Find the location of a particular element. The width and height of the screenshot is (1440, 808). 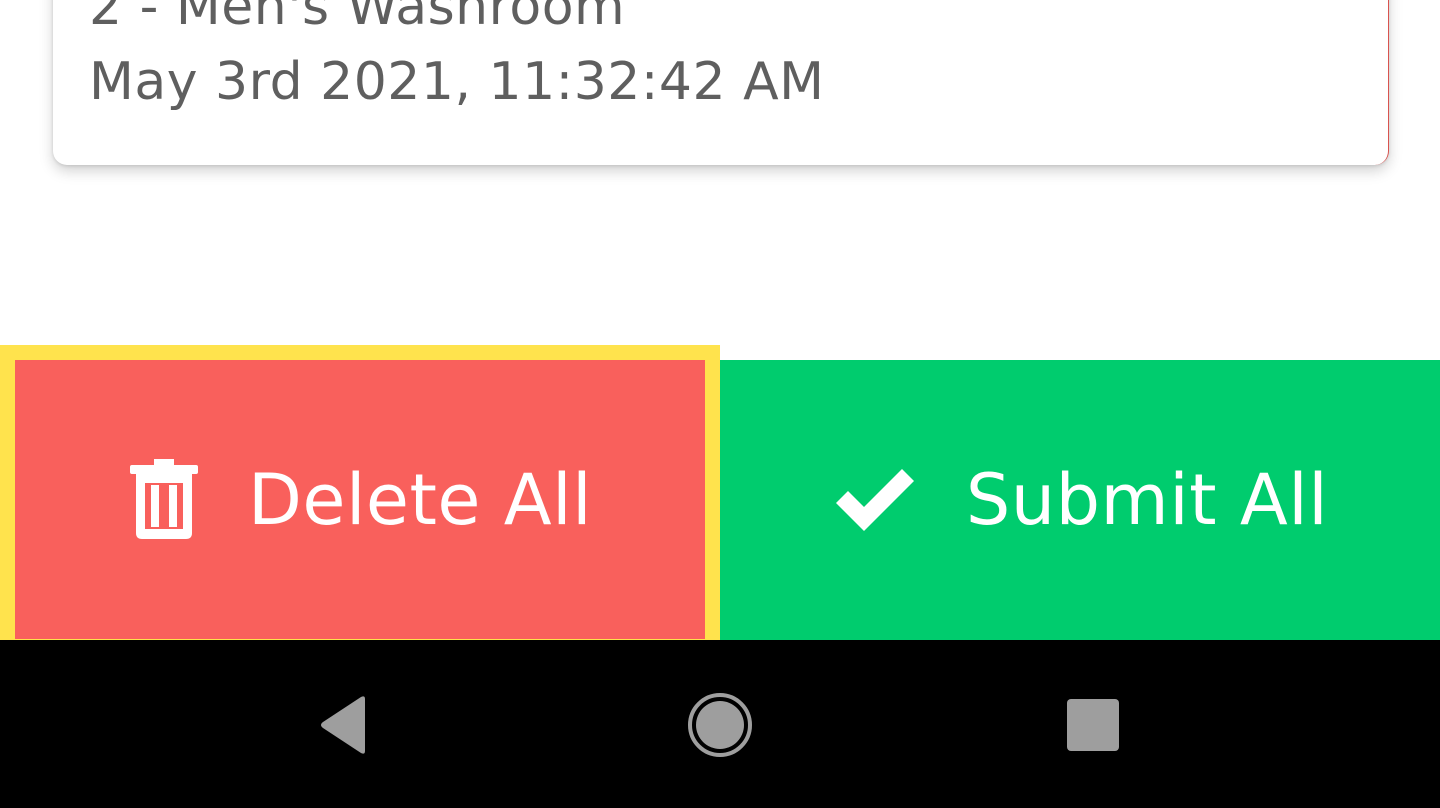

delete-all-label: Delete All is located at coordinates (420, 500).